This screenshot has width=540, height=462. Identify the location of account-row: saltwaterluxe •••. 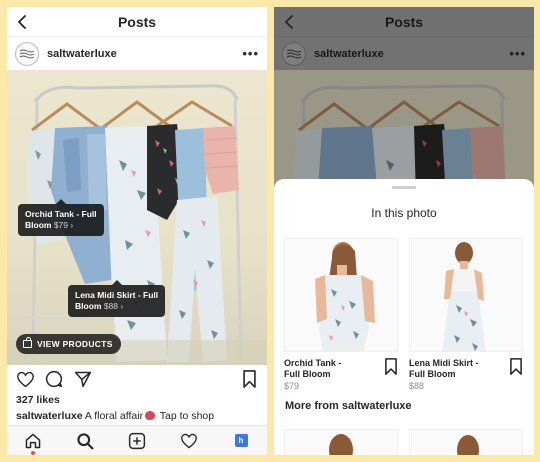
(137, 53).